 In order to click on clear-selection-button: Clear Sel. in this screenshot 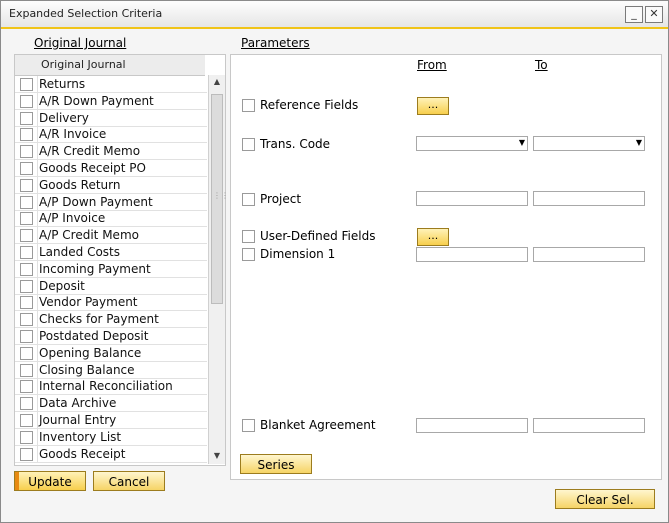, I will do `click(605, 499)`.